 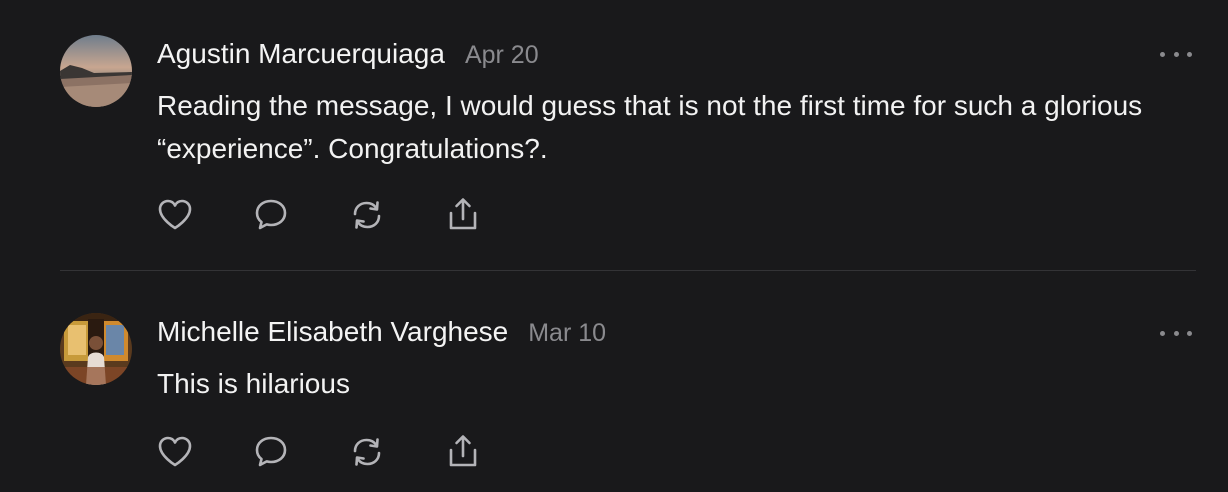 What do you see at coordinates (253, 383) in the screenshot?
I see `comment-text: This is hilarious` at bounding box center [253, 383].